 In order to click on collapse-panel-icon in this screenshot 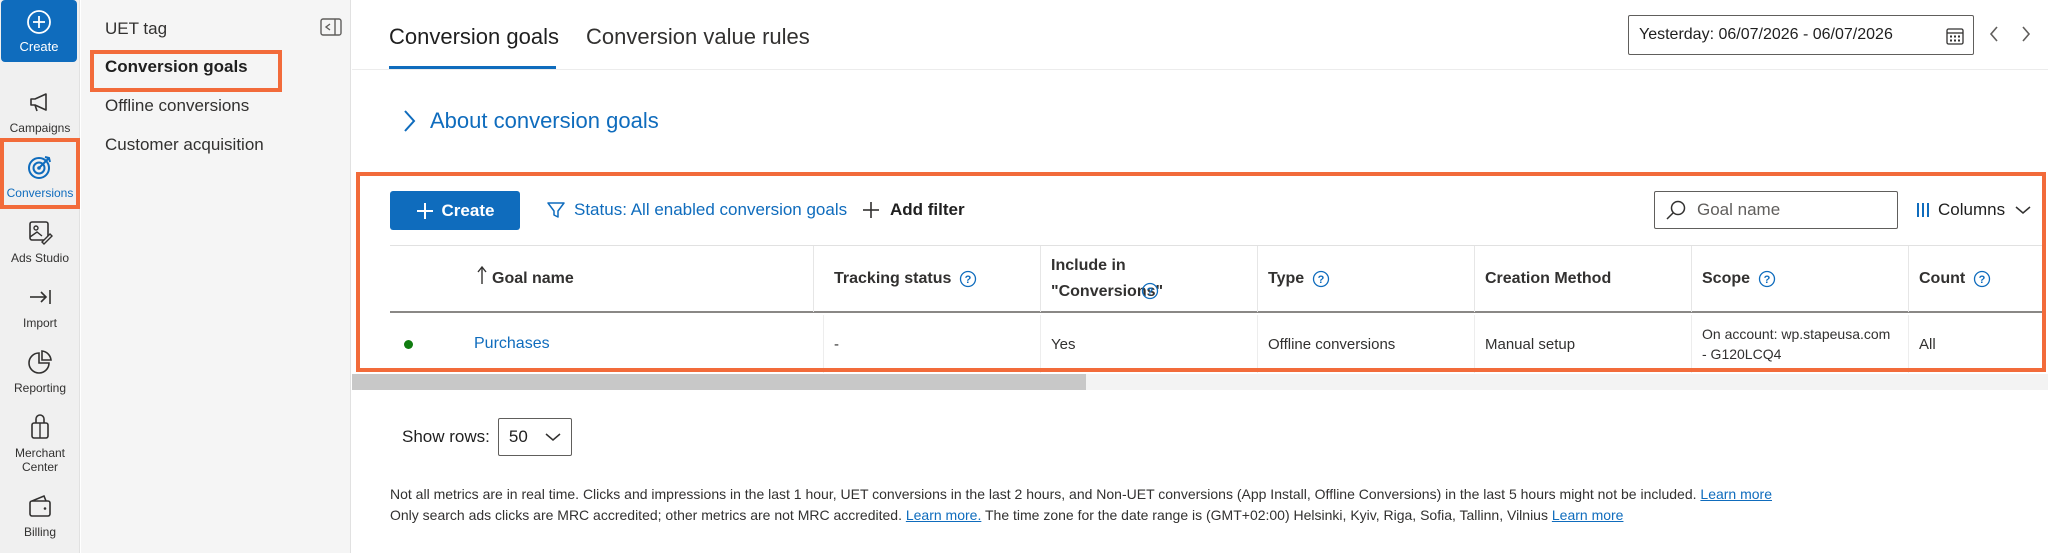, I will do `click(331, 27)`.